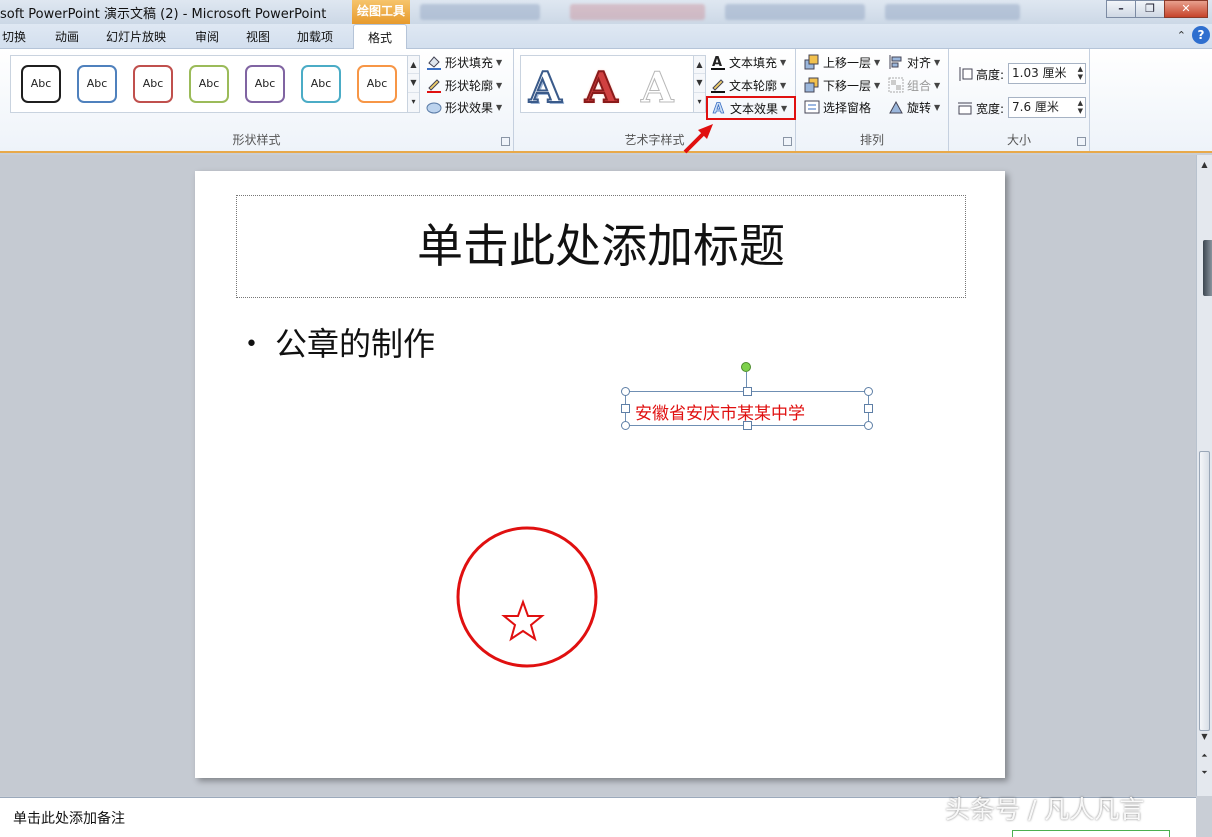 The height and width of the screenshot is (837, 1212). Describe the element at coordinates (698, 139) in the screenshot. I see `annotation-arrow-icon` at that location.